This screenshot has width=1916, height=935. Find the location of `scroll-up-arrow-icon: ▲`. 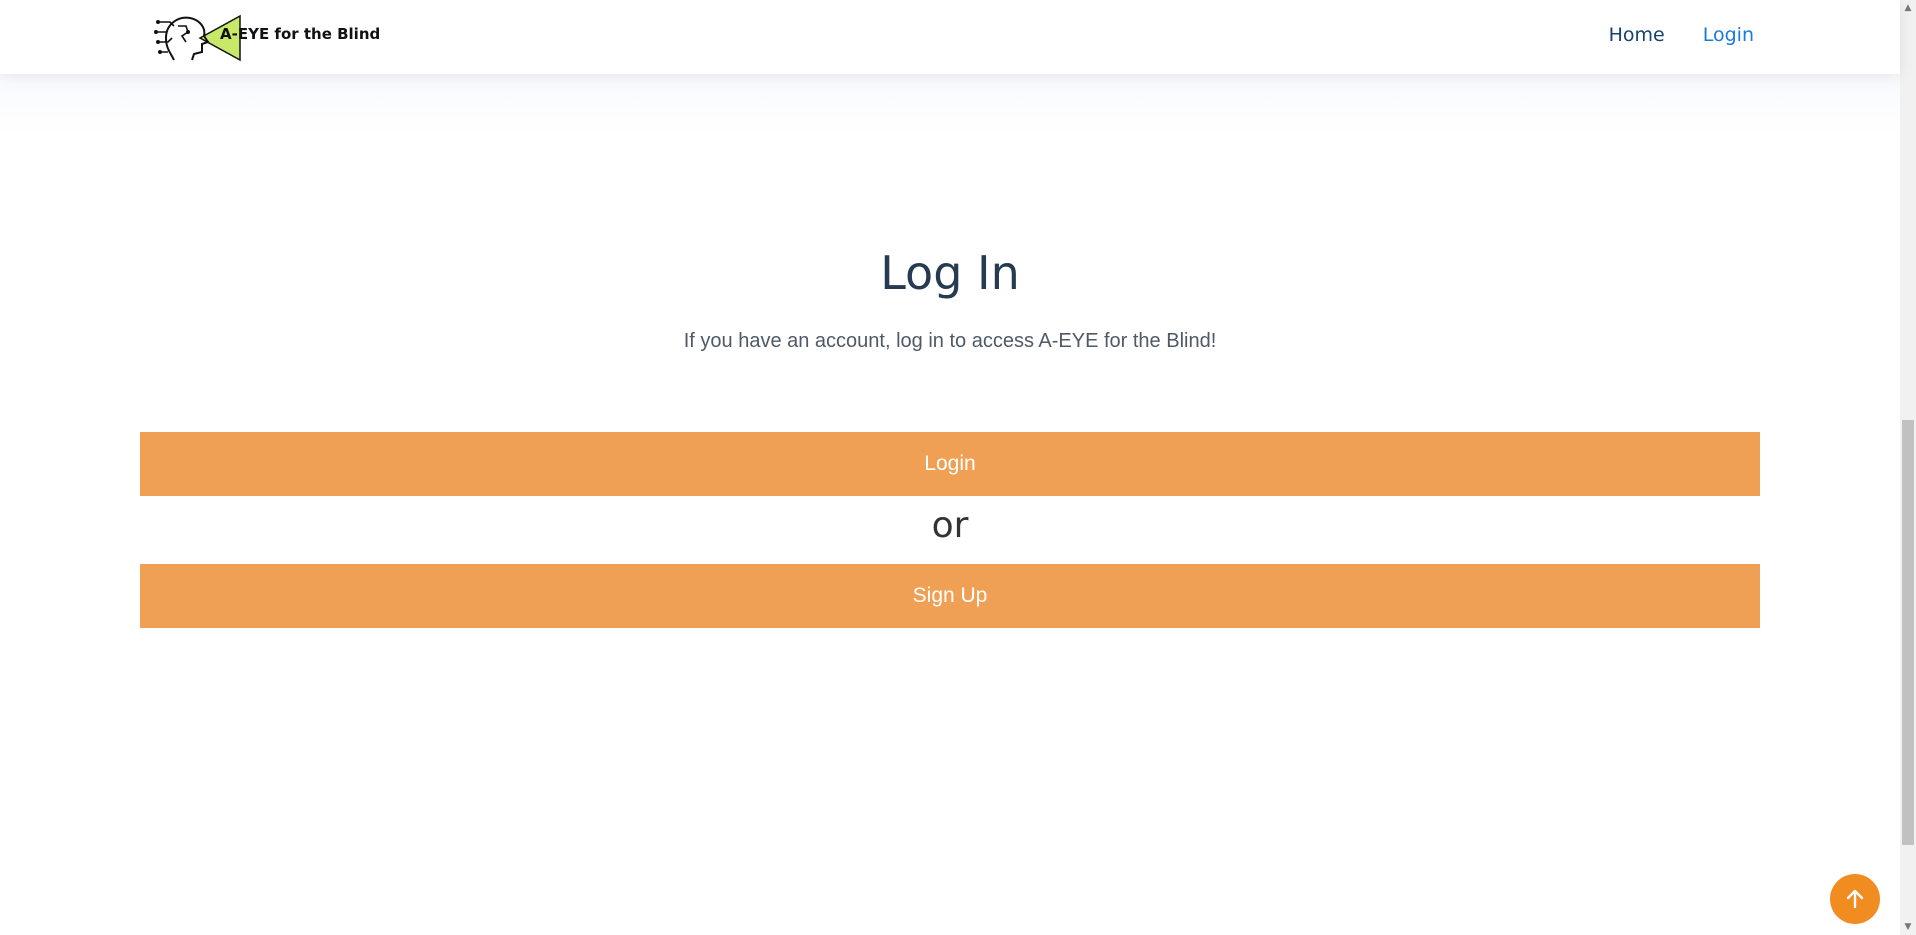

scroll-up-arrow-icon: ▲ is located at coordinates (1908, 8).